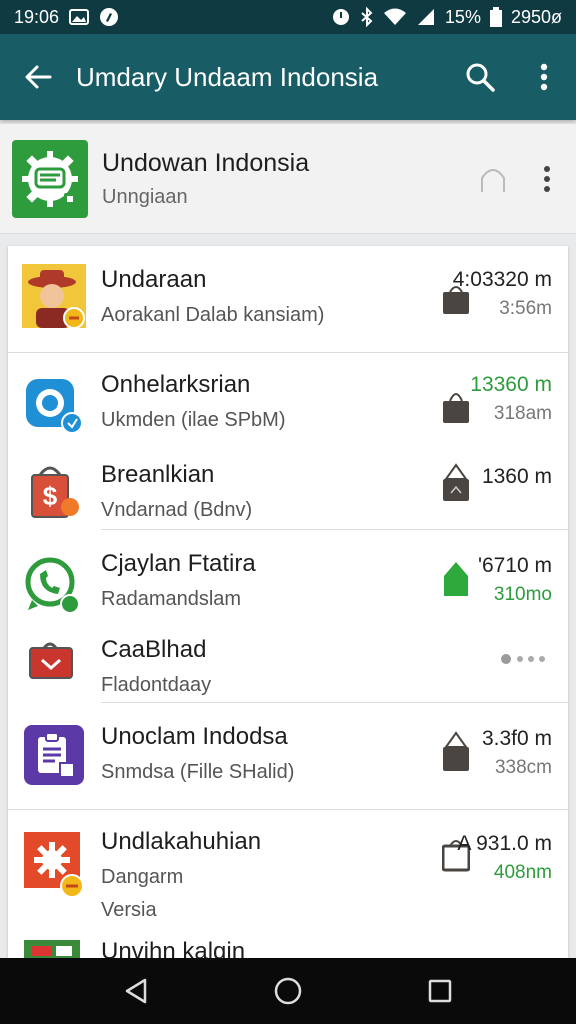 The width and height of the screenshot is (576, 1024). I want to click on header-card: Undowan Indonsia Unngiaan, so click(288, 179).